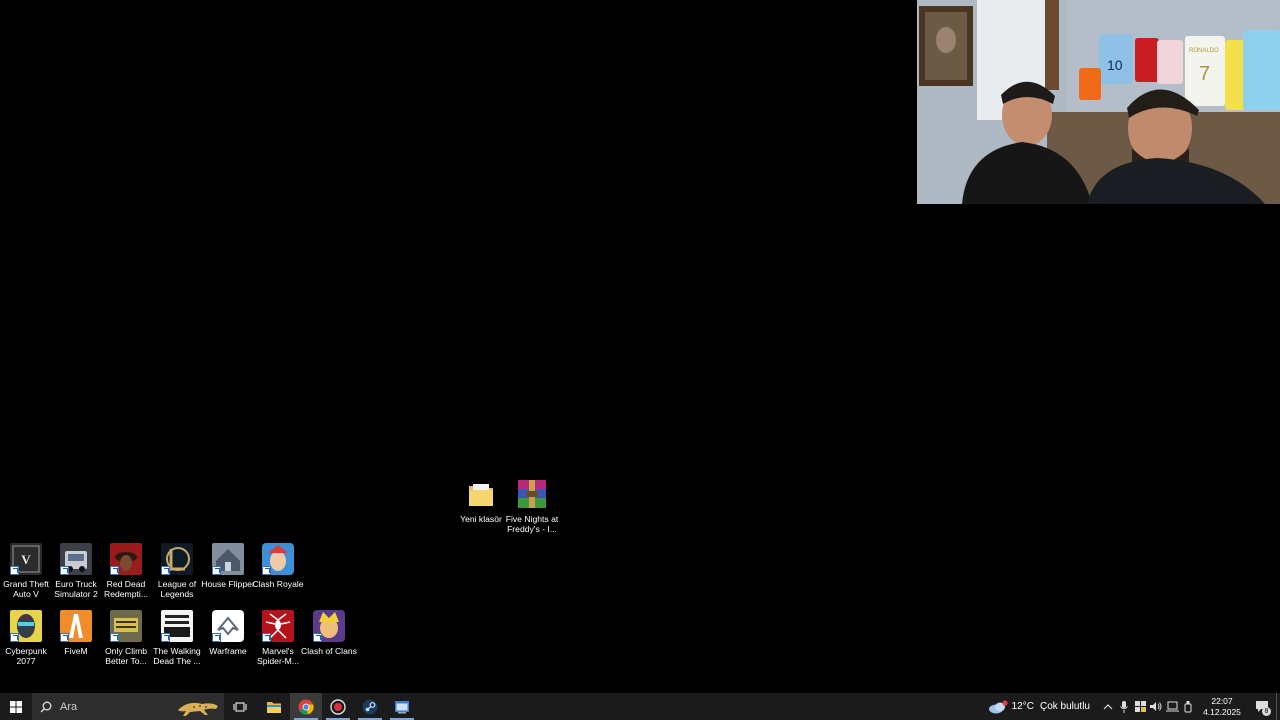 Image resolution: width=1280 pixels, height=720 pixels. I want to click on microphone-icon, so click(1124, 706).